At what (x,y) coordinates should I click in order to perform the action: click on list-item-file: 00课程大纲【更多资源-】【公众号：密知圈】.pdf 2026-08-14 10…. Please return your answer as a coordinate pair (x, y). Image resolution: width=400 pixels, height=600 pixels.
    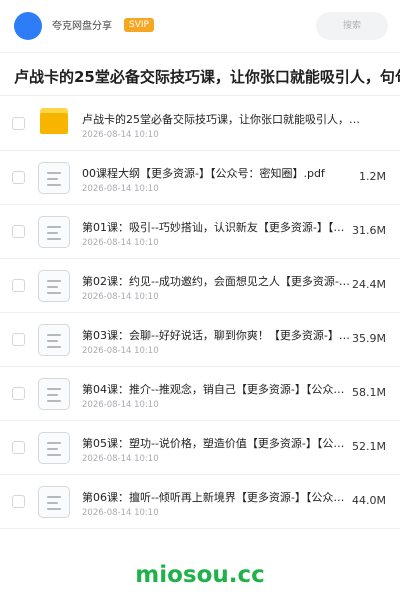
    Looking at the image, I should click on (200, 178).